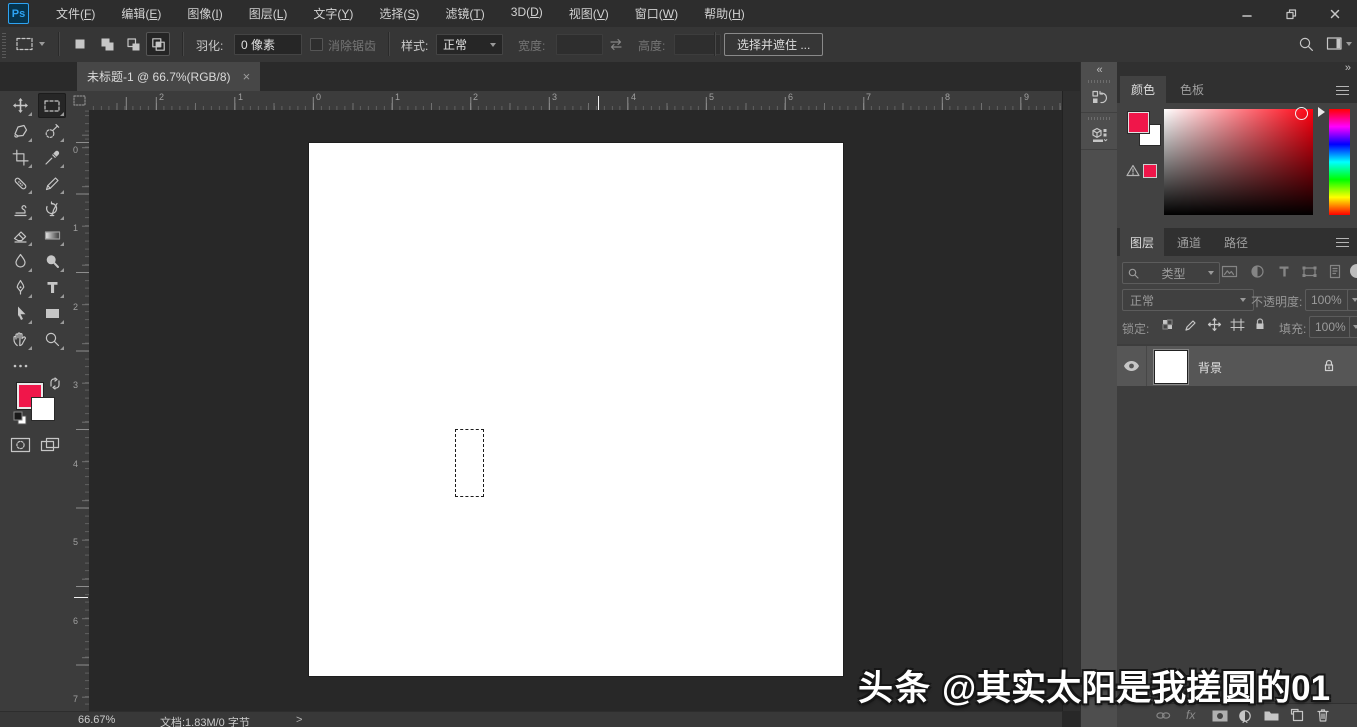 The height and width of the screenshot is (727, 1357). What do you see at coordinates (80, 101) in the screenshot?
I see `ruler-origin-corner` at bounding box center [80, 101].